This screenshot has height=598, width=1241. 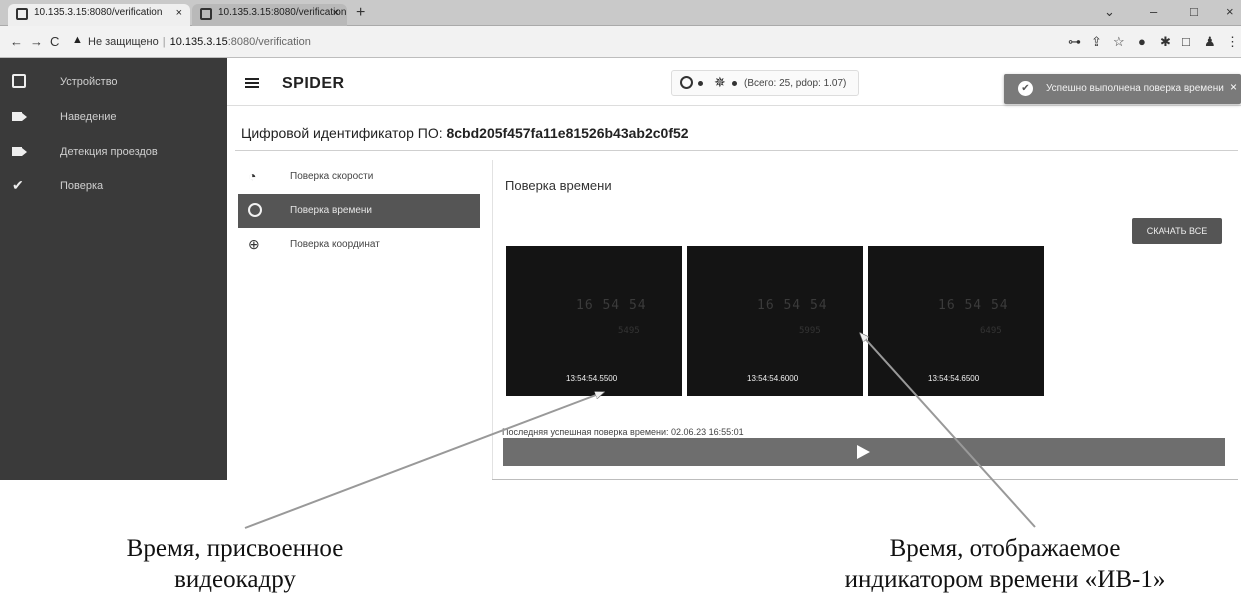 What do you see at coordinates (1005, 548) in the screenshot?
I see `caption-line: Время, отображаемое` at bounding box center [1005, 548].